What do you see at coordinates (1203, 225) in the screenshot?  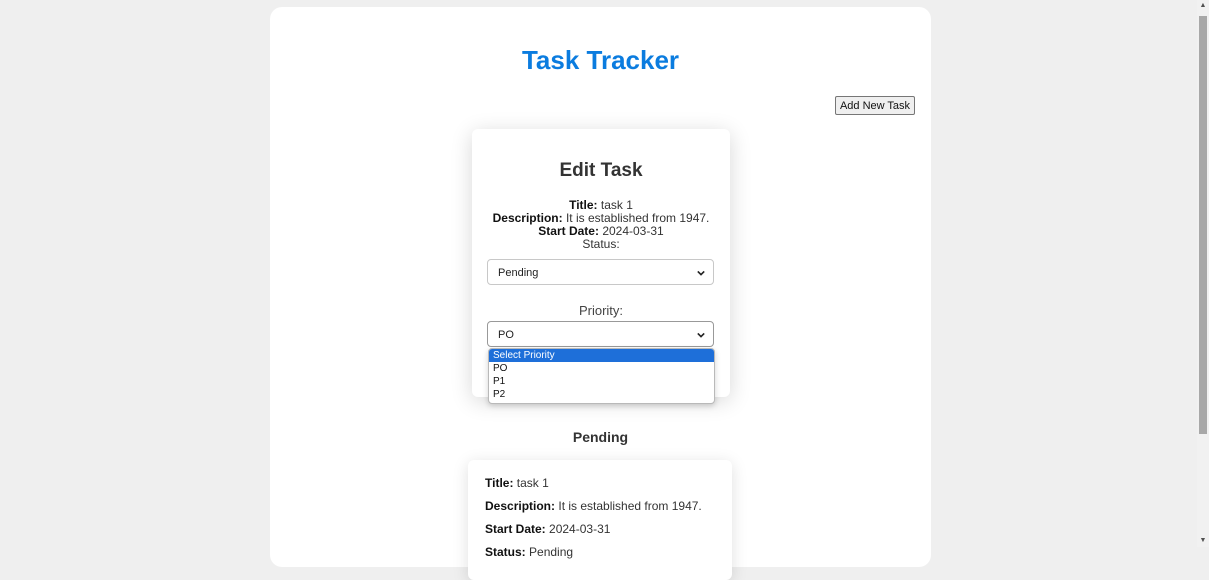 I see `scrollbar-thumb` at bounding box center [1203, 225].